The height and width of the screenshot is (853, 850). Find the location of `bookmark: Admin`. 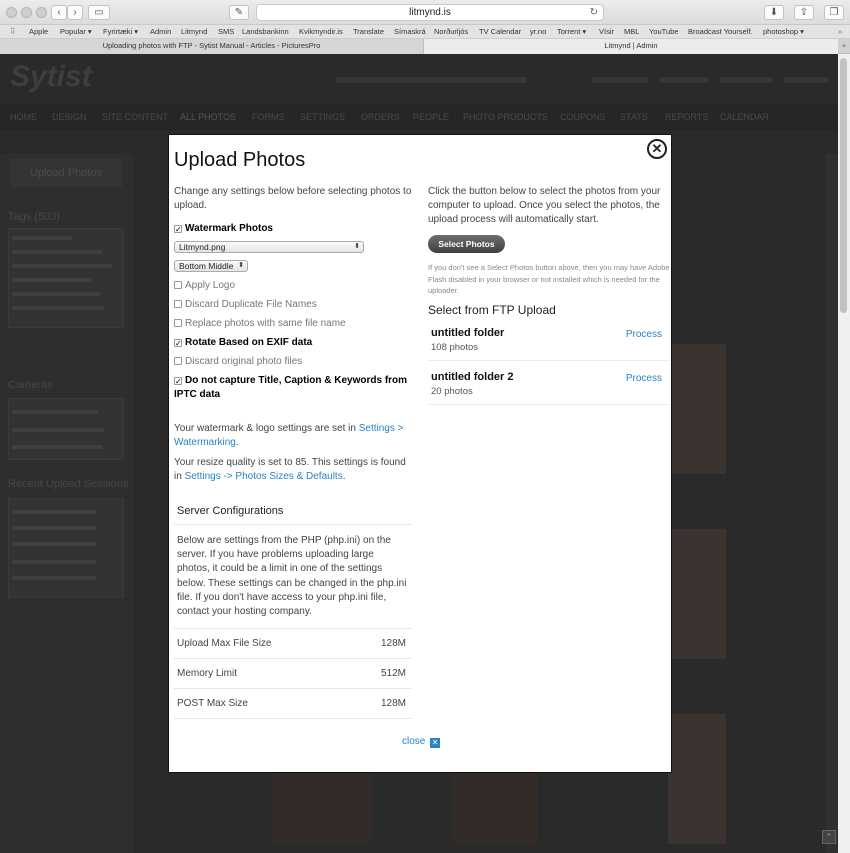

bookmark: Admin is located at coordinates (160, 31).